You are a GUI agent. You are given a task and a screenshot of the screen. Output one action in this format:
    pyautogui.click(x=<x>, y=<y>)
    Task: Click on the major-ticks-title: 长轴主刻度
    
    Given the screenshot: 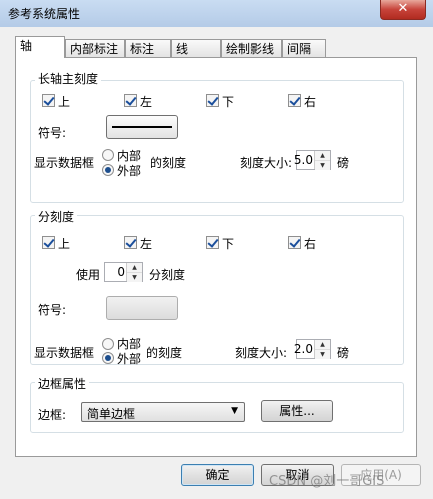 What is the action you would take?
    pyautogui.click(x=68, y=78)
    